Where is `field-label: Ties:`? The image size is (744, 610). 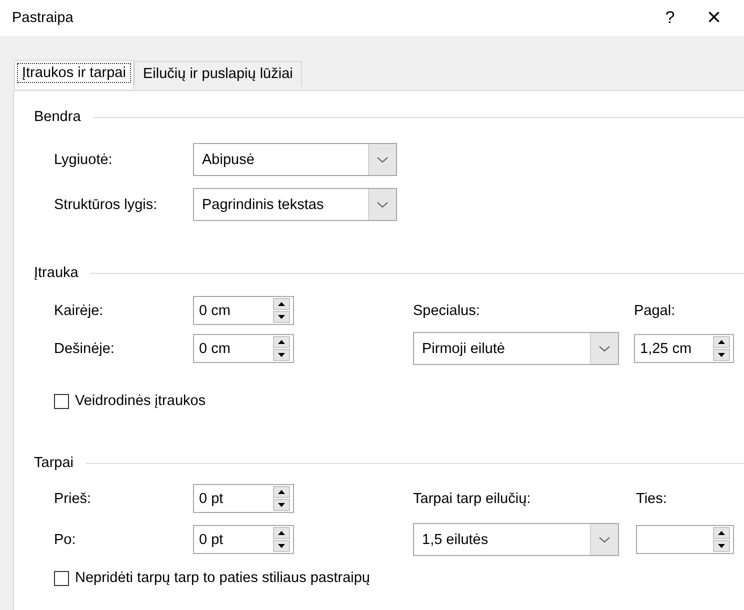 field-label: Ties: is located at coordinates (651, 498).